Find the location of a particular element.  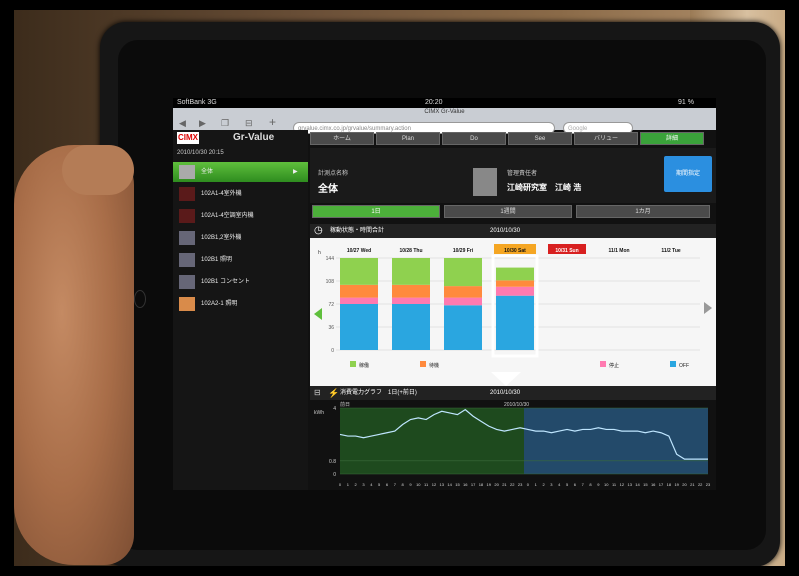

day-label: 11/2 Tue is located at coordinates (671, 251).